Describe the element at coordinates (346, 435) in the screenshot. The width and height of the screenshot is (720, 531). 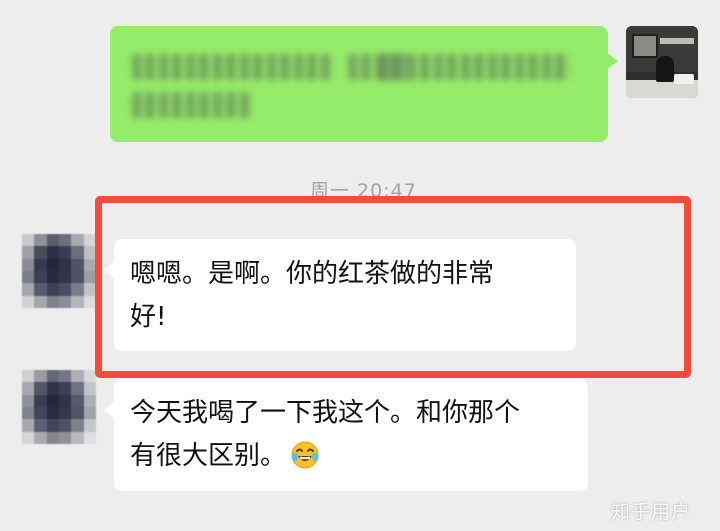
I see `received-message-bubble: 今天我喝了一下我这个。和你那个 有很大区别。` at that location.